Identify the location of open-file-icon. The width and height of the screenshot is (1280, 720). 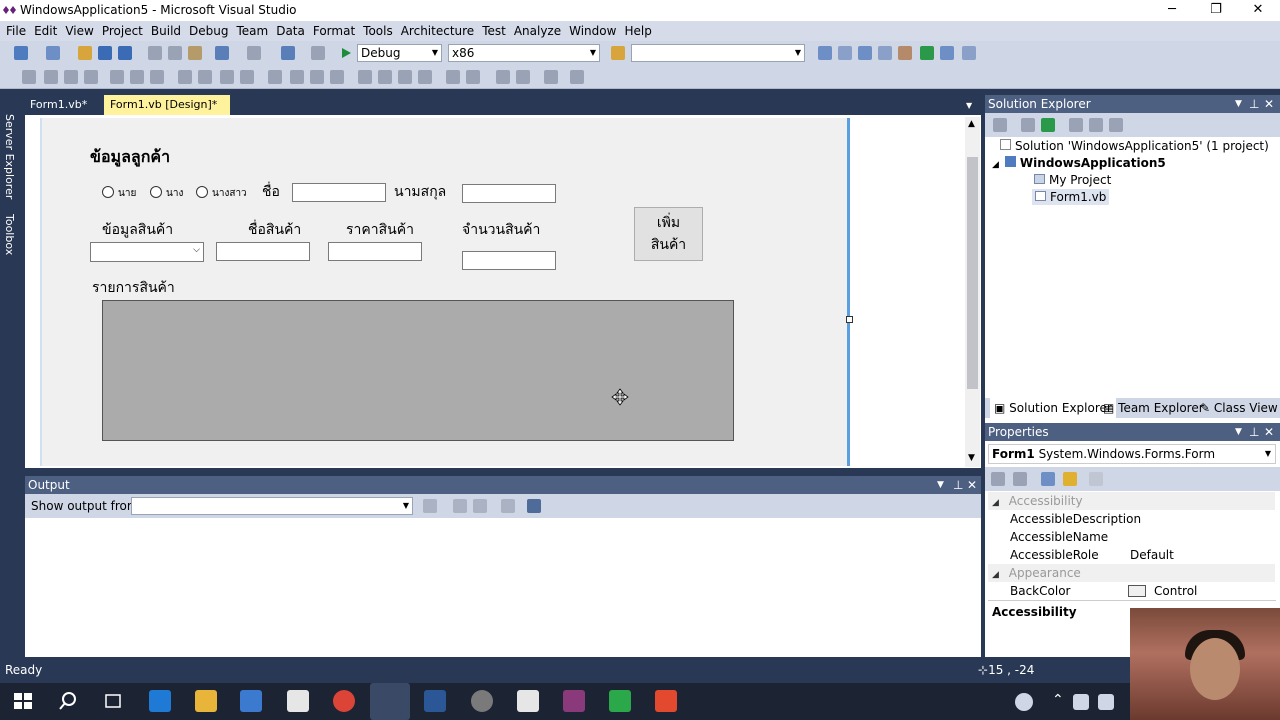
(85, 53).